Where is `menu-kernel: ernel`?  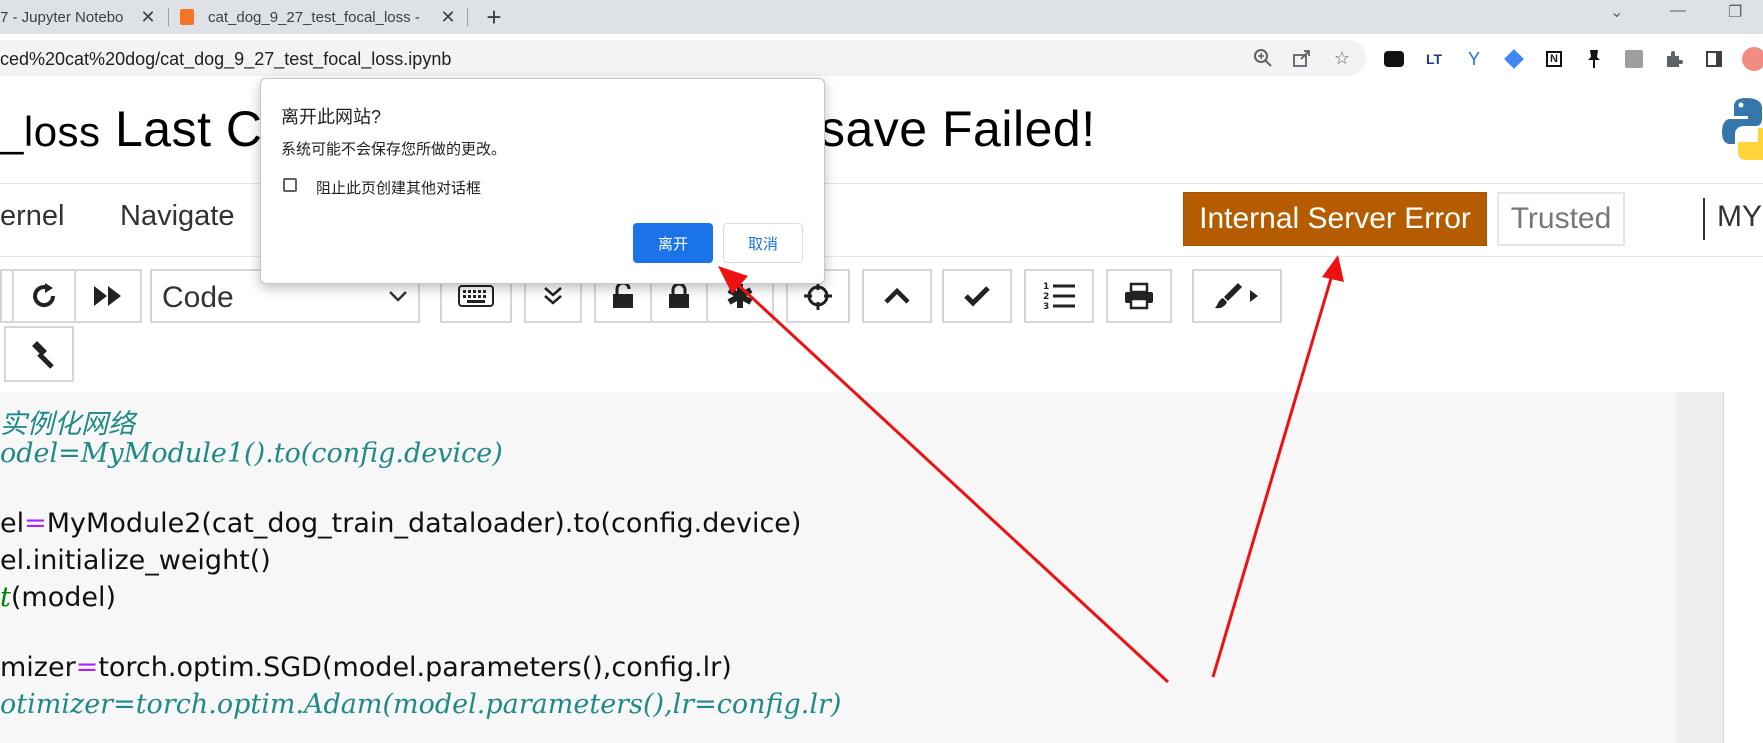 menu-kernel: ernel is located at coordinates (32, 216).